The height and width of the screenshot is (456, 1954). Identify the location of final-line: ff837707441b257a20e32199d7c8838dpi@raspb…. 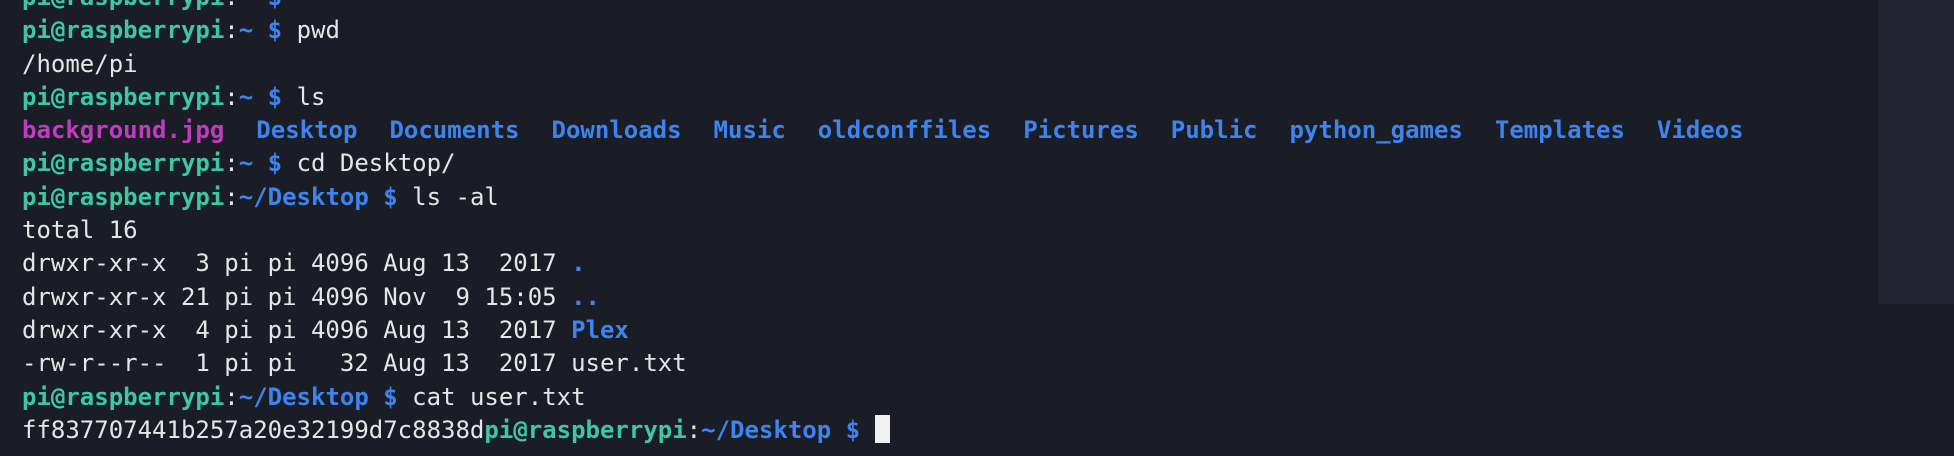
(883, 430).